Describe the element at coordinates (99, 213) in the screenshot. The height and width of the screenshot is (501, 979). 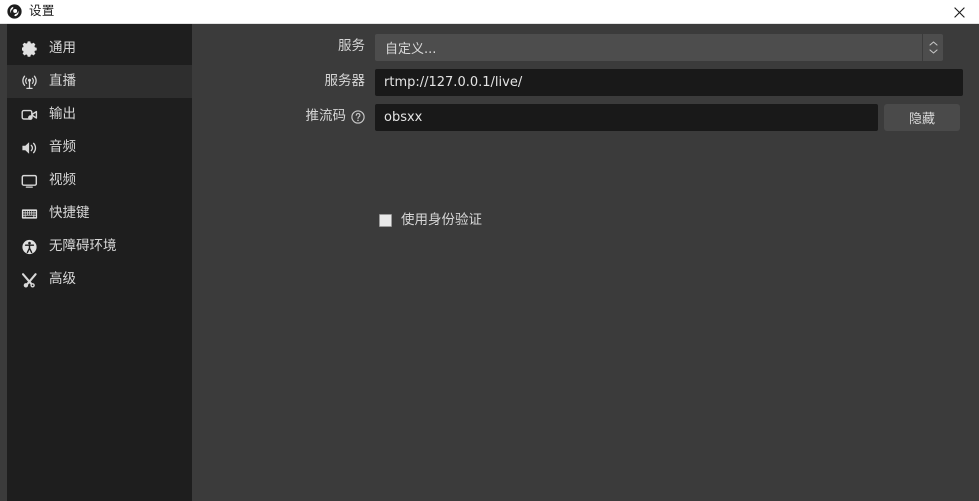
I see `sidebar-item-hotkeys: 快捷键` at that location.